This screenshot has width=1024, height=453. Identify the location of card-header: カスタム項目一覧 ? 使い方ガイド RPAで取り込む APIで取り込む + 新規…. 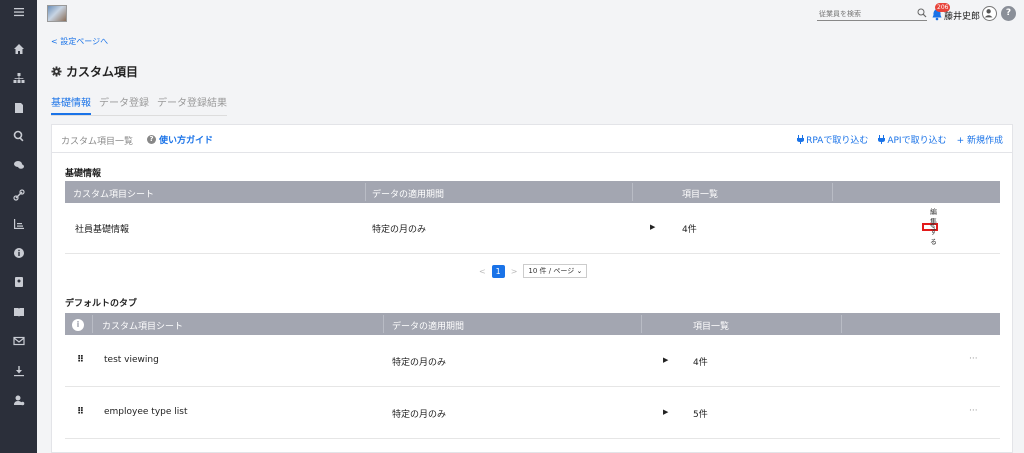
(532, 139).